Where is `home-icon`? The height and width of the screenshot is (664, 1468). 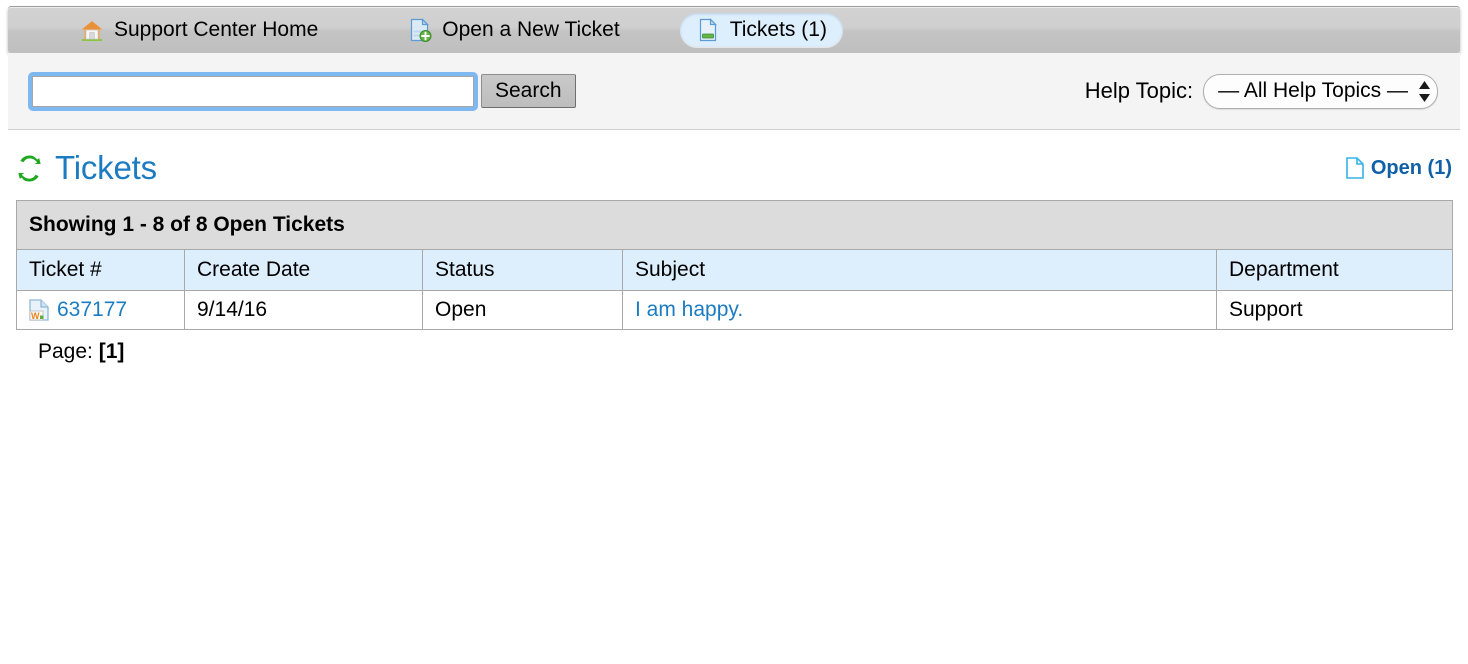 home-icon is located at coordinates (92, 30).